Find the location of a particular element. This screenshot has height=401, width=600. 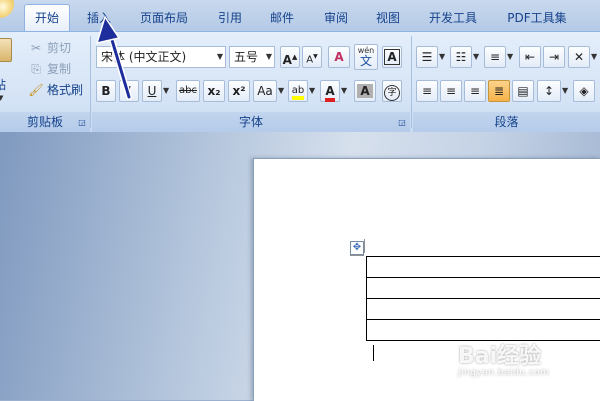

align-left-button: ≡ is located at coordinates (427, 91).